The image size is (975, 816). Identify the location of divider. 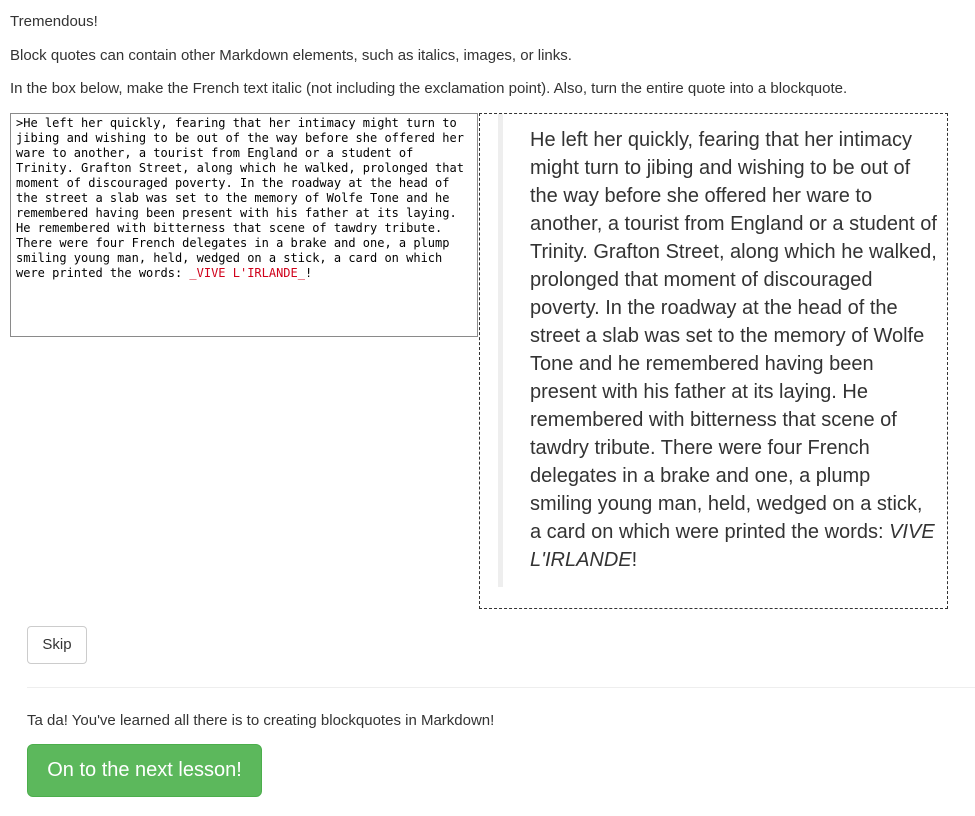
(501, 687).